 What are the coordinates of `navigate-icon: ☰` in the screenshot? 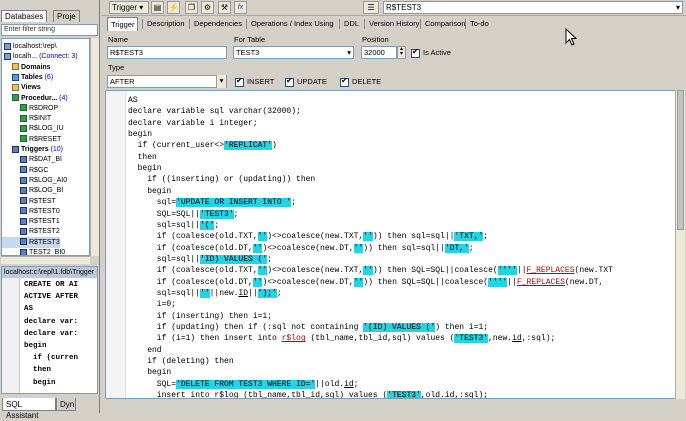 It's located at (371, 7).